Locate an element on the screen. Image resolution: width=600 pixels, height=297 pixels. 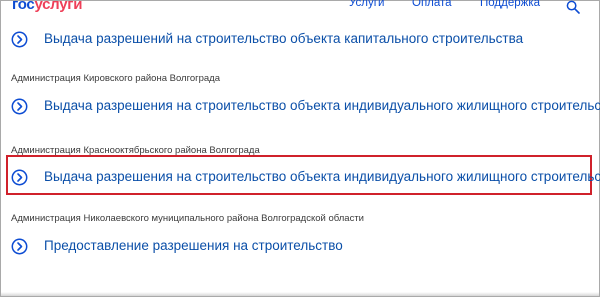
gosuslugi-logo: госуслуги is located at coordinates (47, 6).